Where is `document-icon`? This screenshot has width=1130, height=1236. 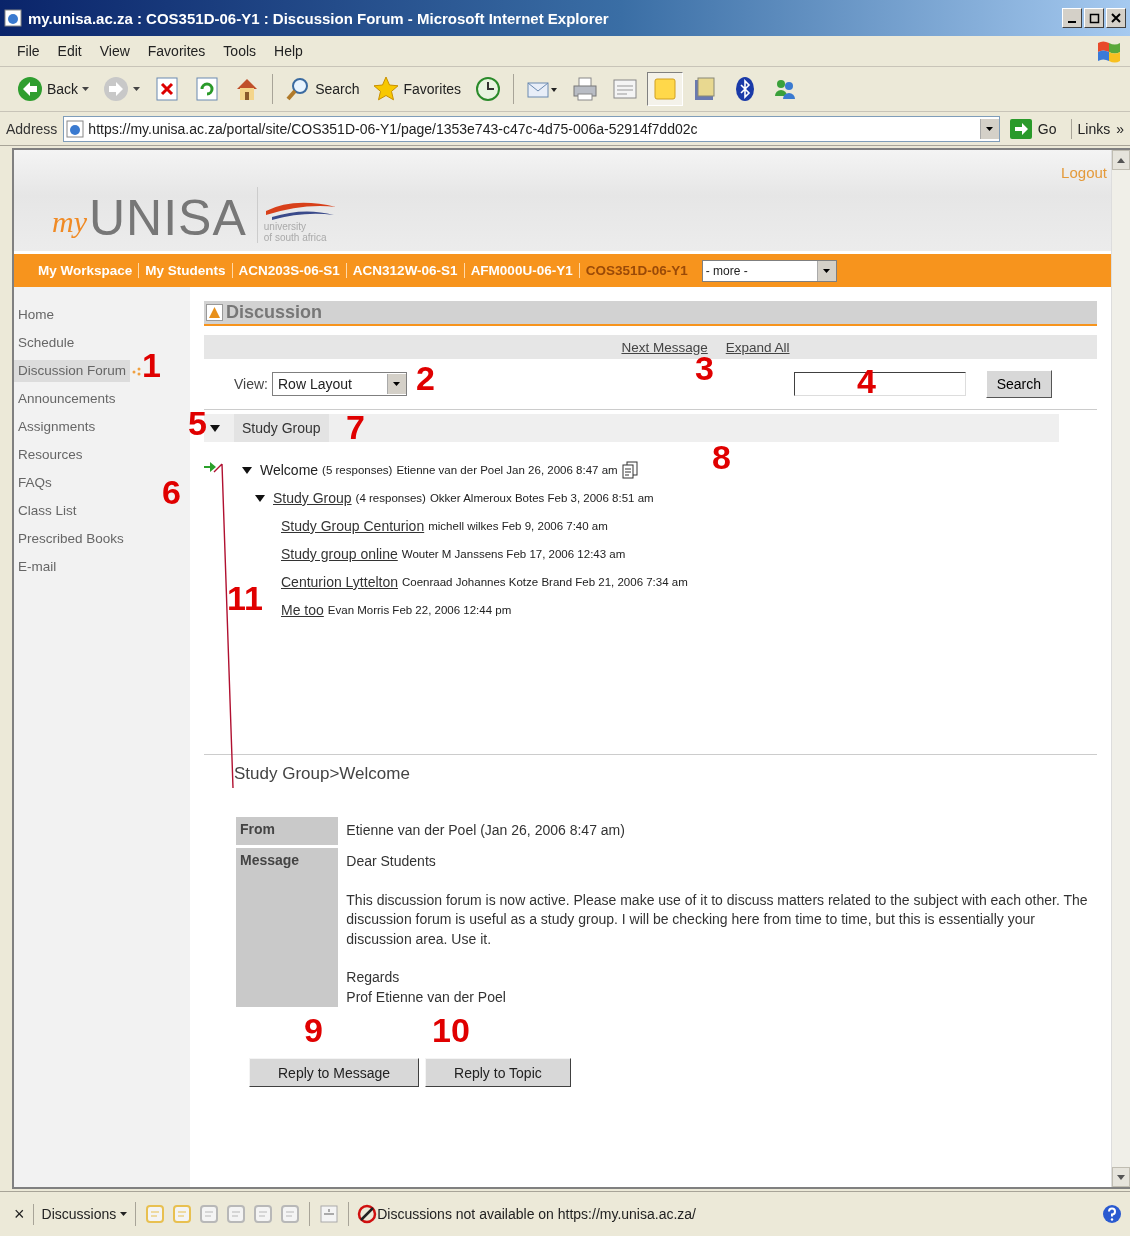 document-icon is located at coordinates (625, 89).